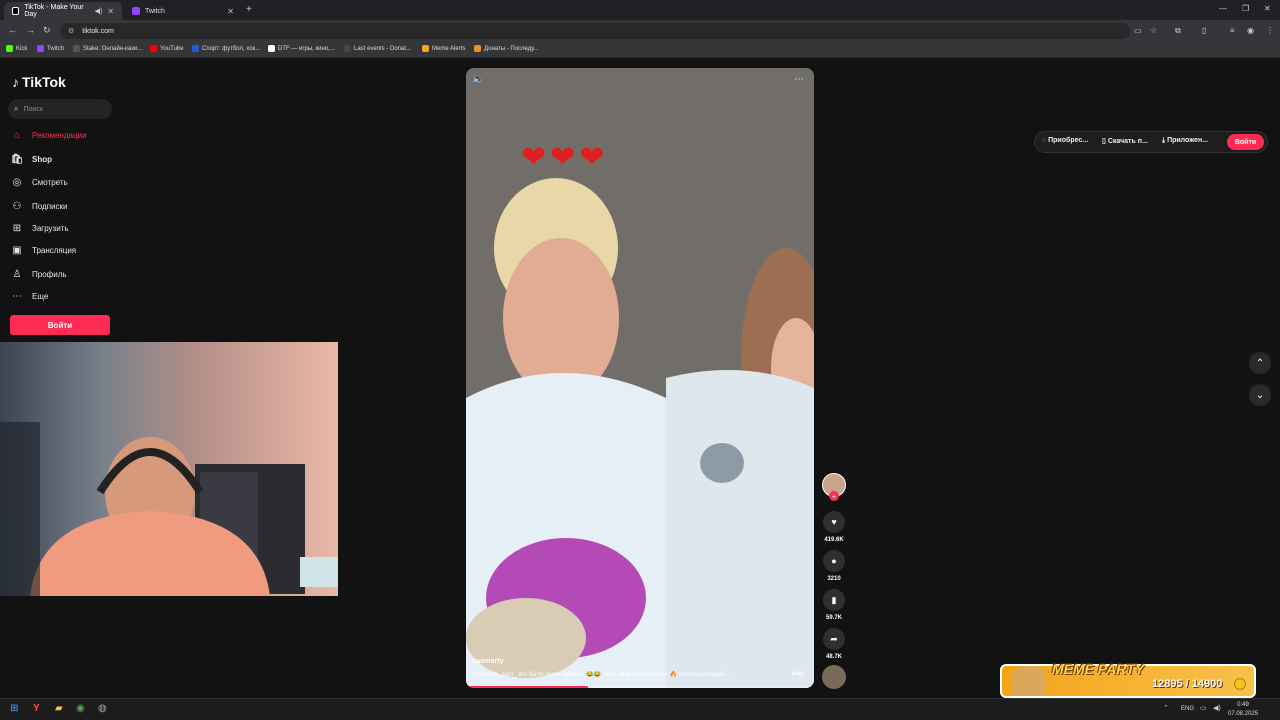  I want to click on bookmark-kick: Kick, so click(16, 48).